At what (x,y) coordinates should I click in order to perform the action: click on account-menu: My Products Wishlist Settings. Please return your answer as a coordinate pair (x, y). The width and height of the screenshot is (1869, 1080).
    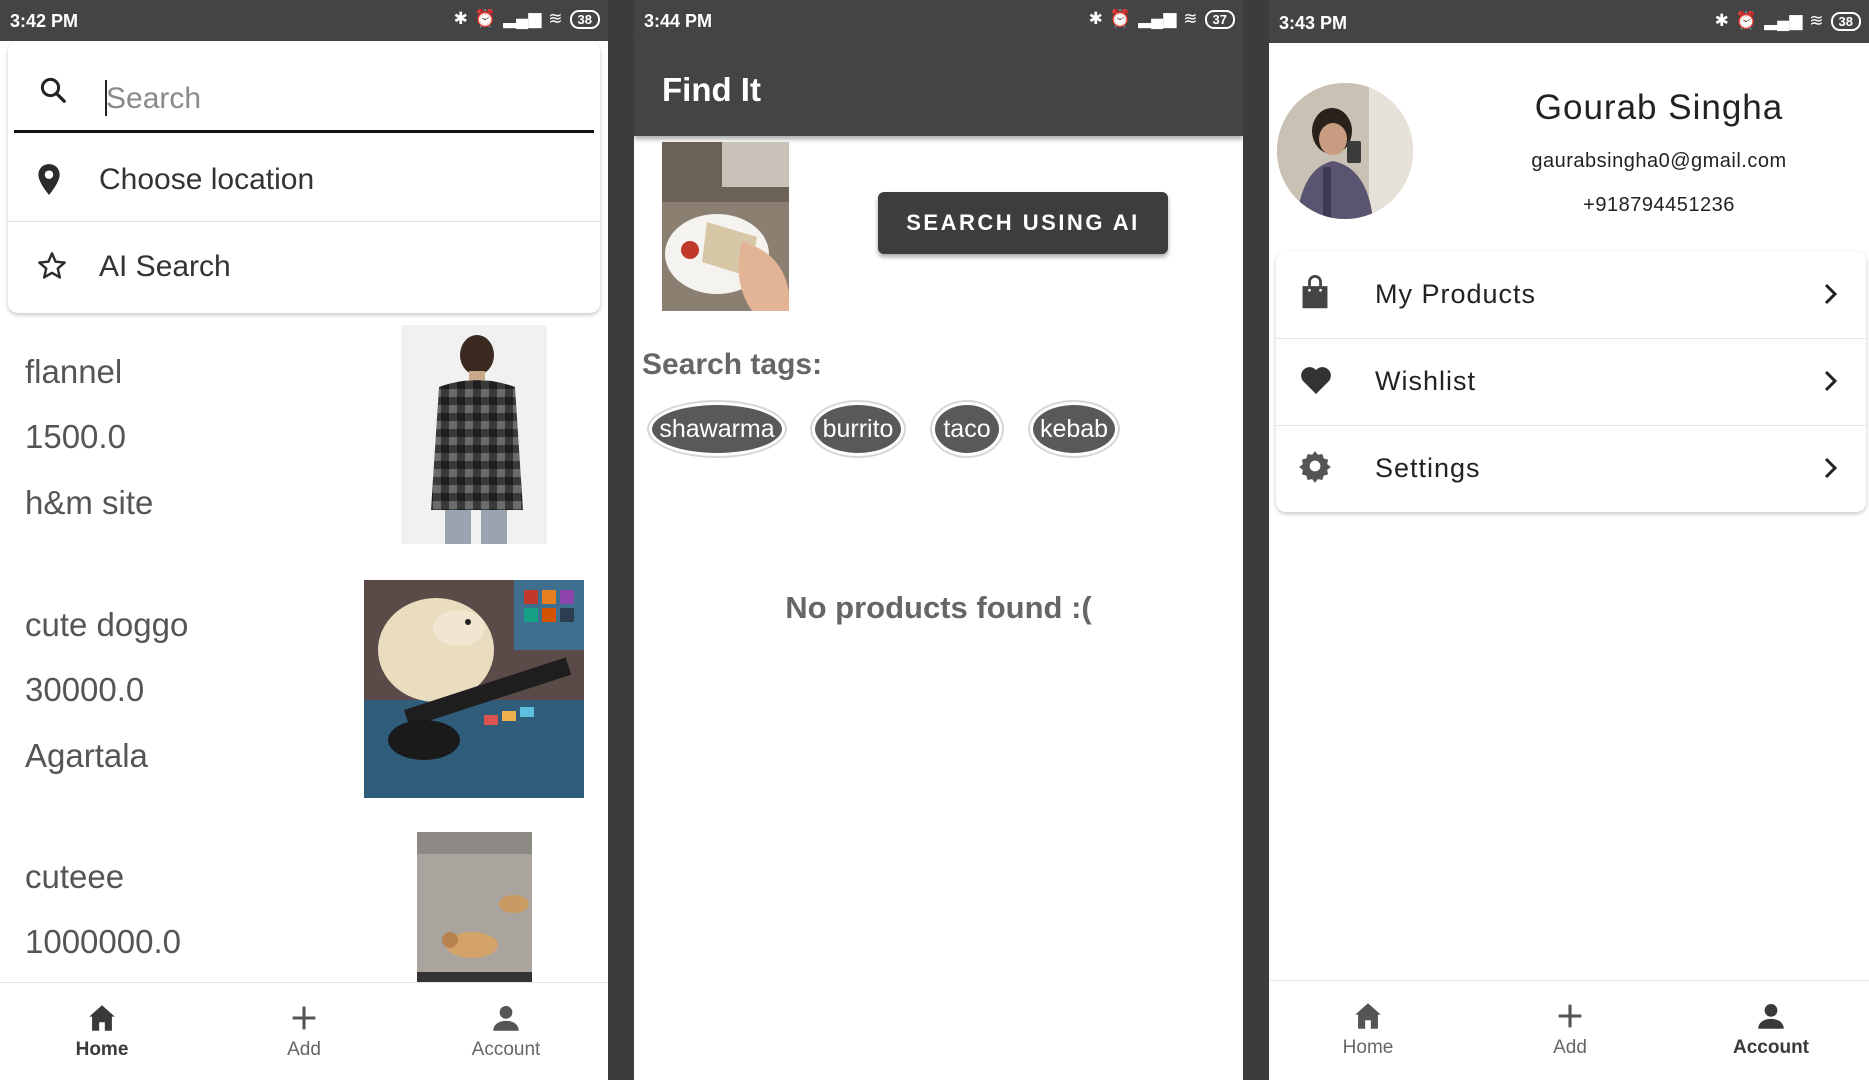
    Looking at the image, I should click on (1571, 381).